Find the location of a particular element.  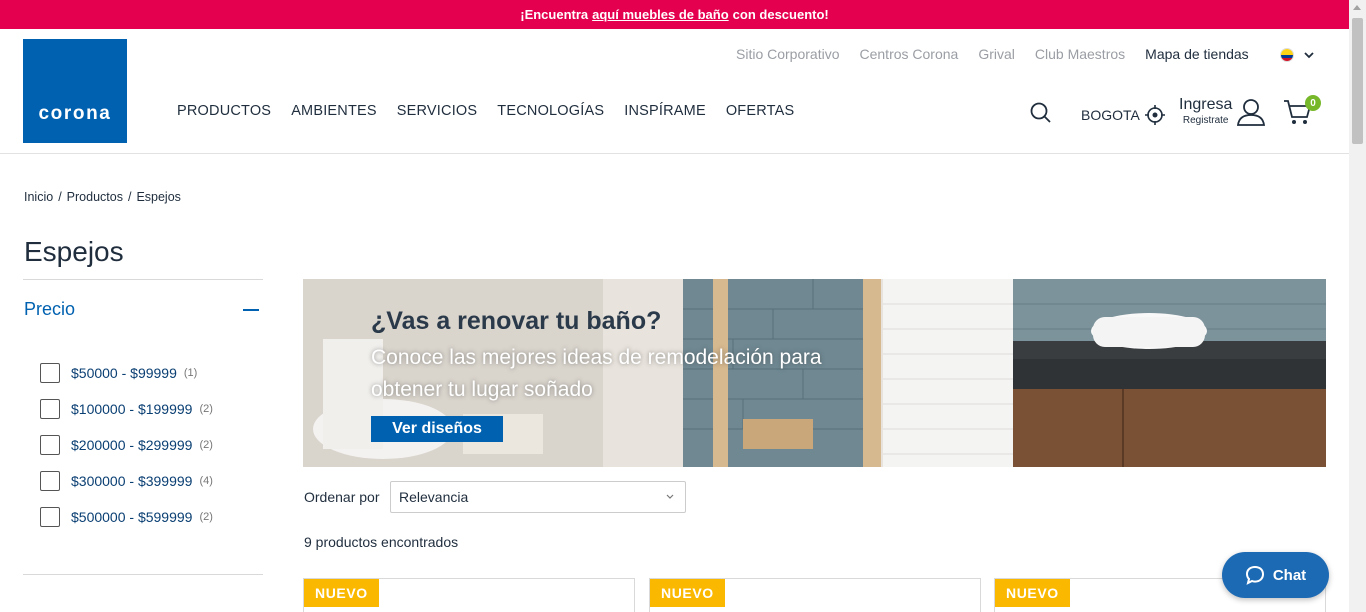

user-icon is located at coordinates (1251, 112).